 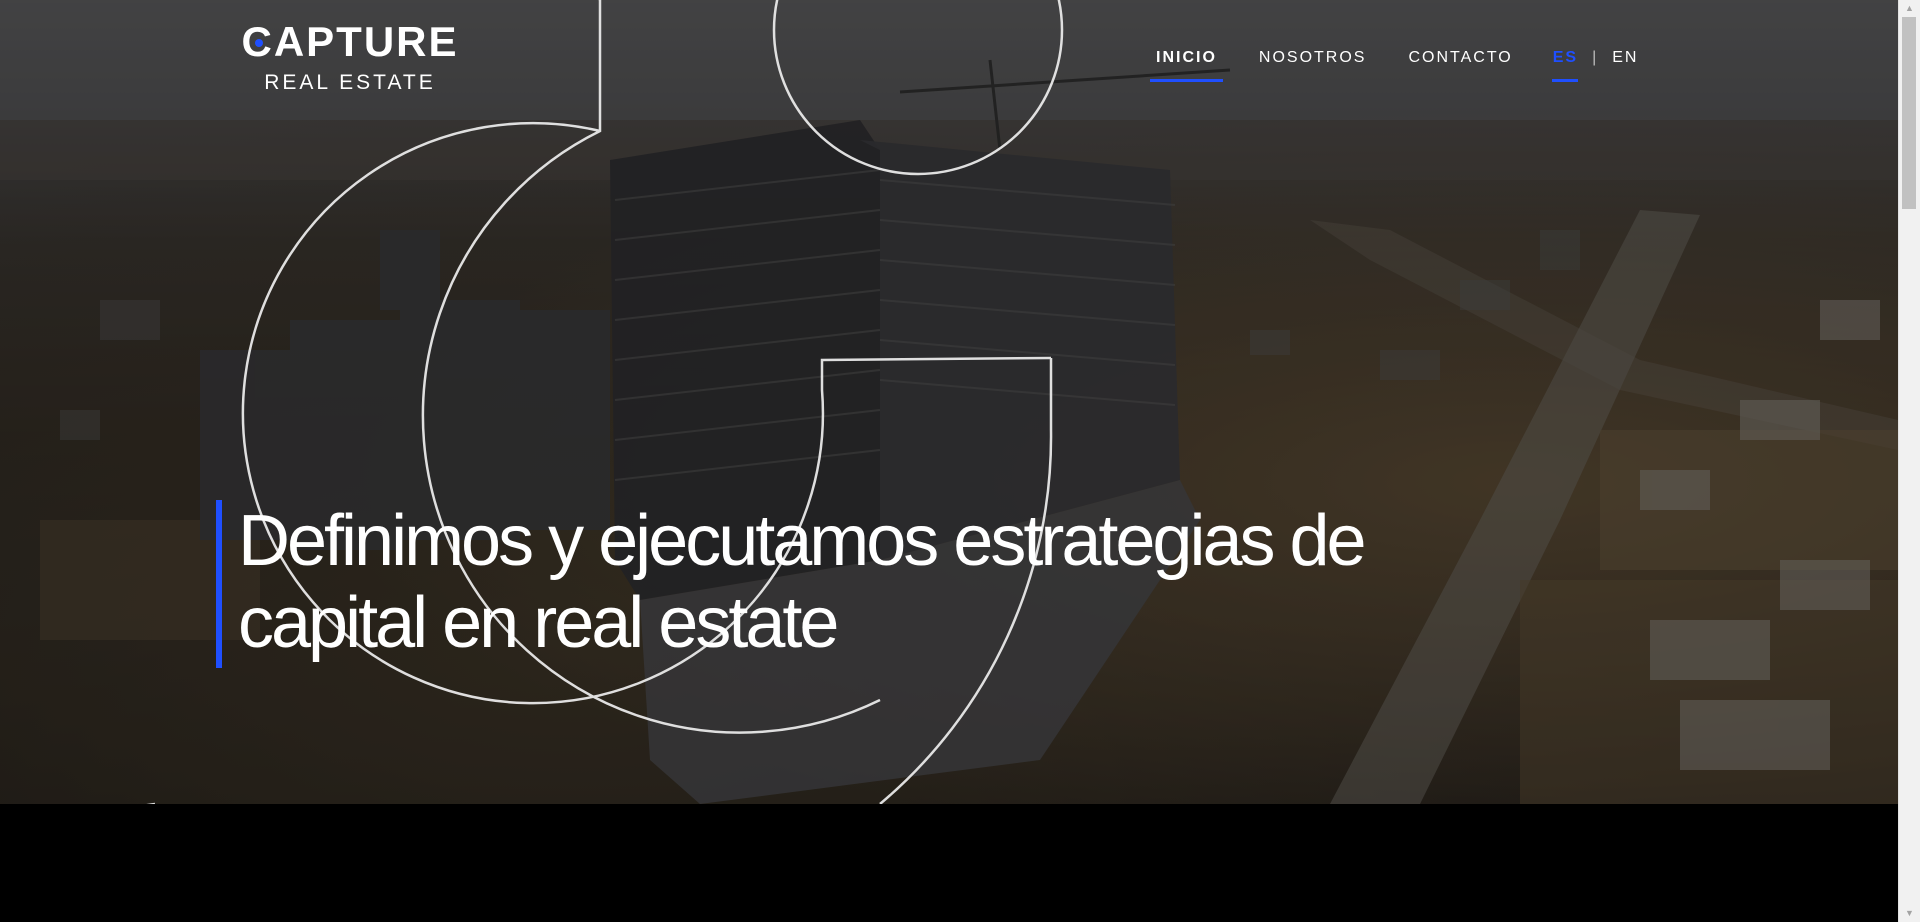 What do you see at coordinates (1625, 58) in the screenshot?
I see `language-en: EN` at bounding box center [1625, 58].